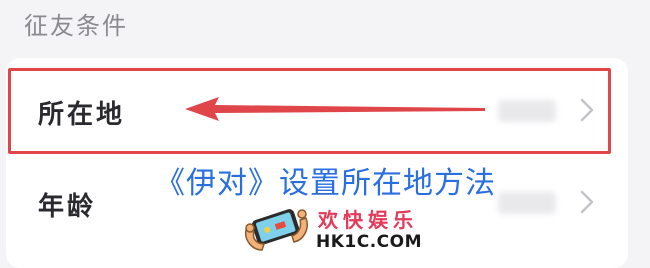 This screenshot has width=650, height=268. I want to click on watermark-site-url: HK1C.COM, so click(369, 242).